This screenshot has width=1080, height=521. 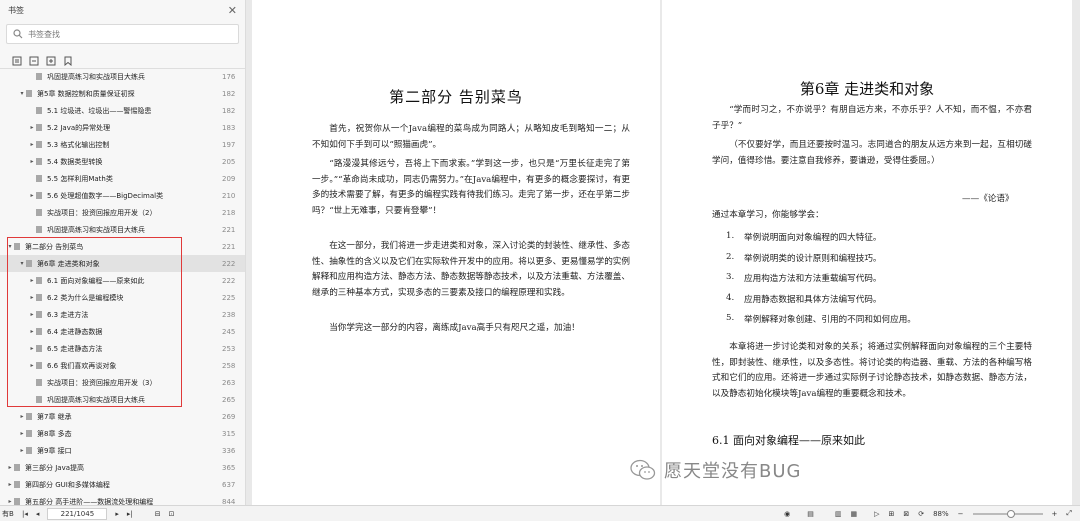 I want to click on bookmark-item: ▸ 第四部分 GUI和多媒体编程 637, so click(x=122, y=484).